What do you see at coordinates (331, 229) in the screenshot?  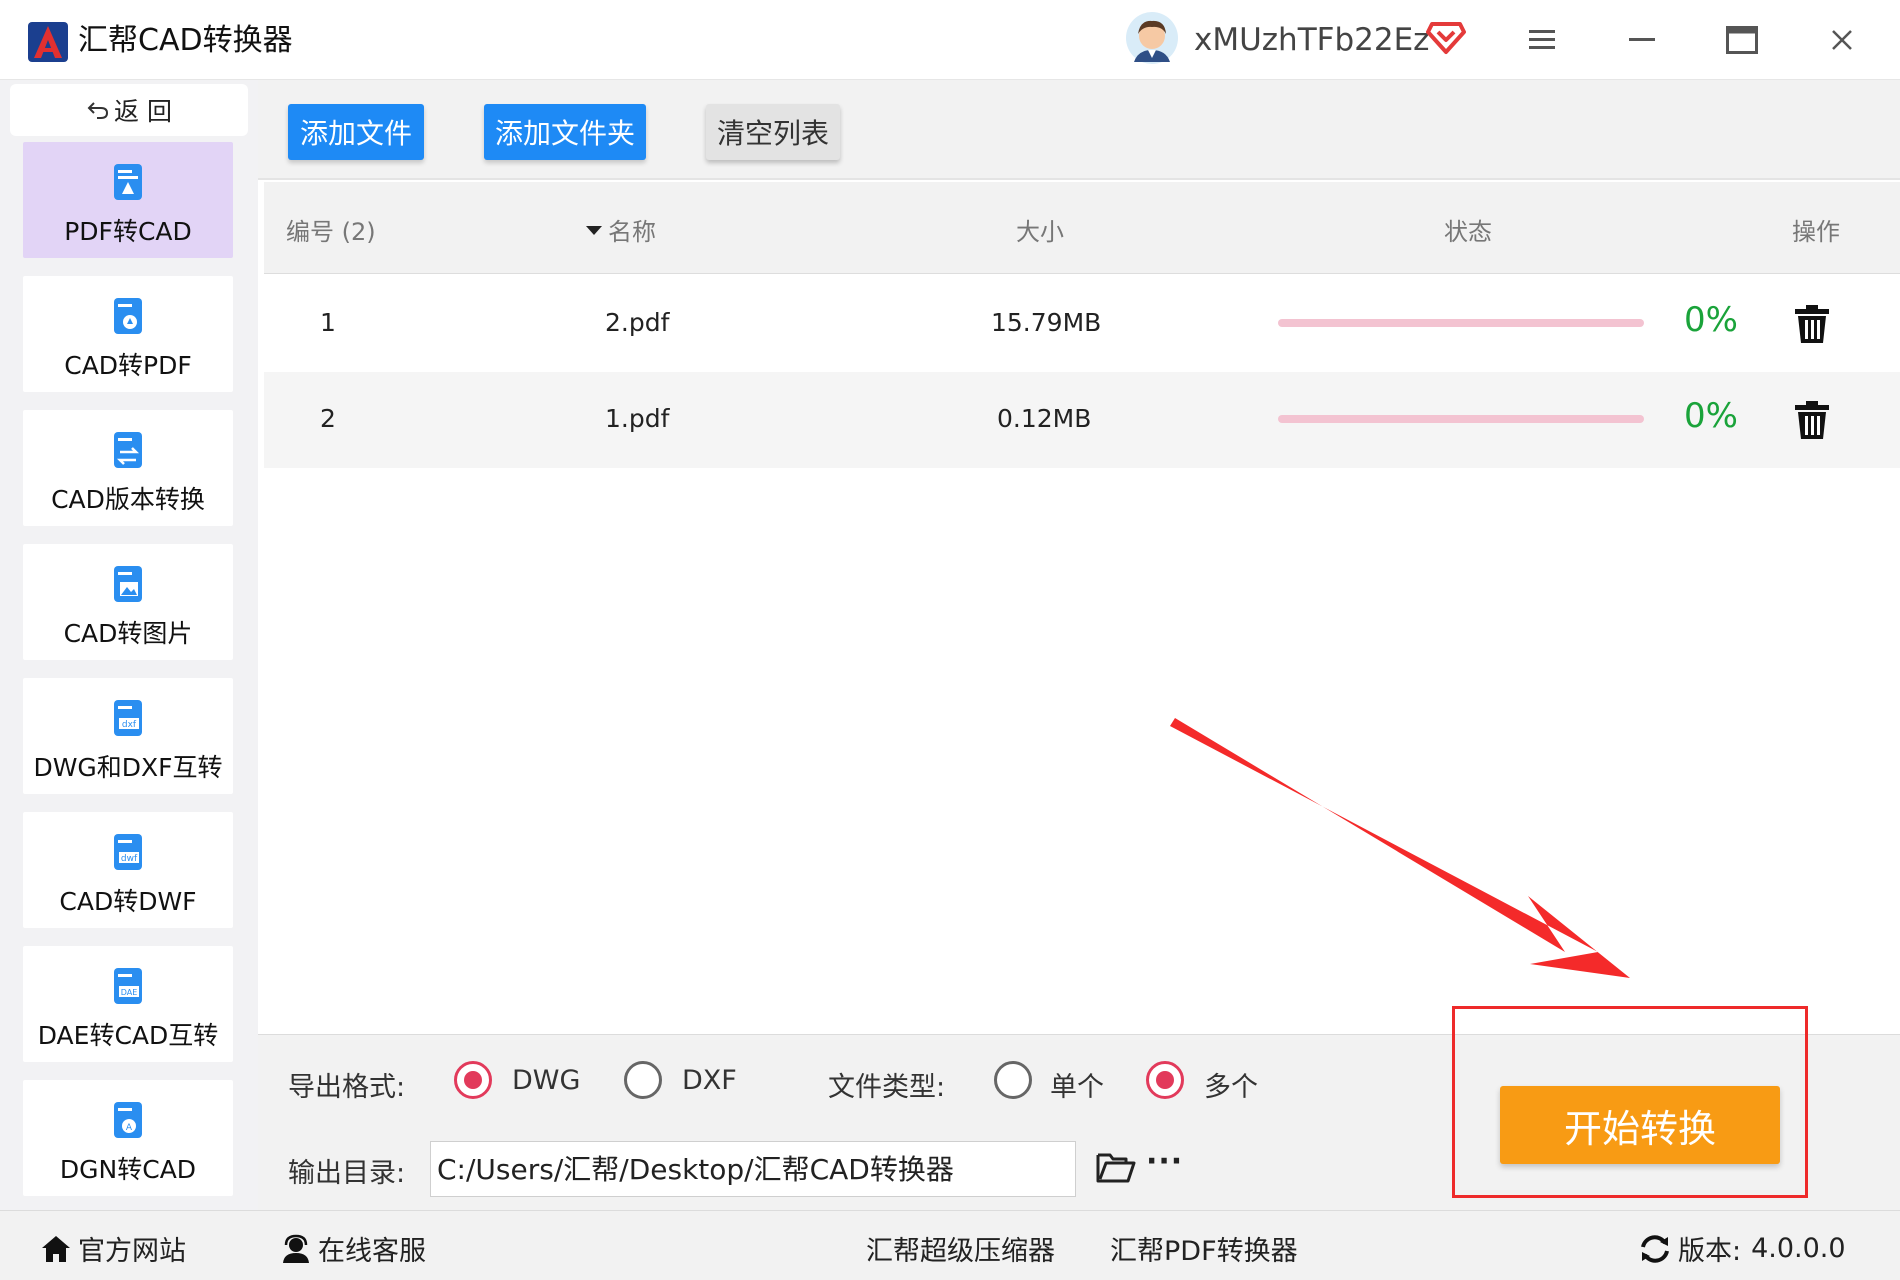 I see `header-index: 编号 (2)` at bounding box center [331, 229].